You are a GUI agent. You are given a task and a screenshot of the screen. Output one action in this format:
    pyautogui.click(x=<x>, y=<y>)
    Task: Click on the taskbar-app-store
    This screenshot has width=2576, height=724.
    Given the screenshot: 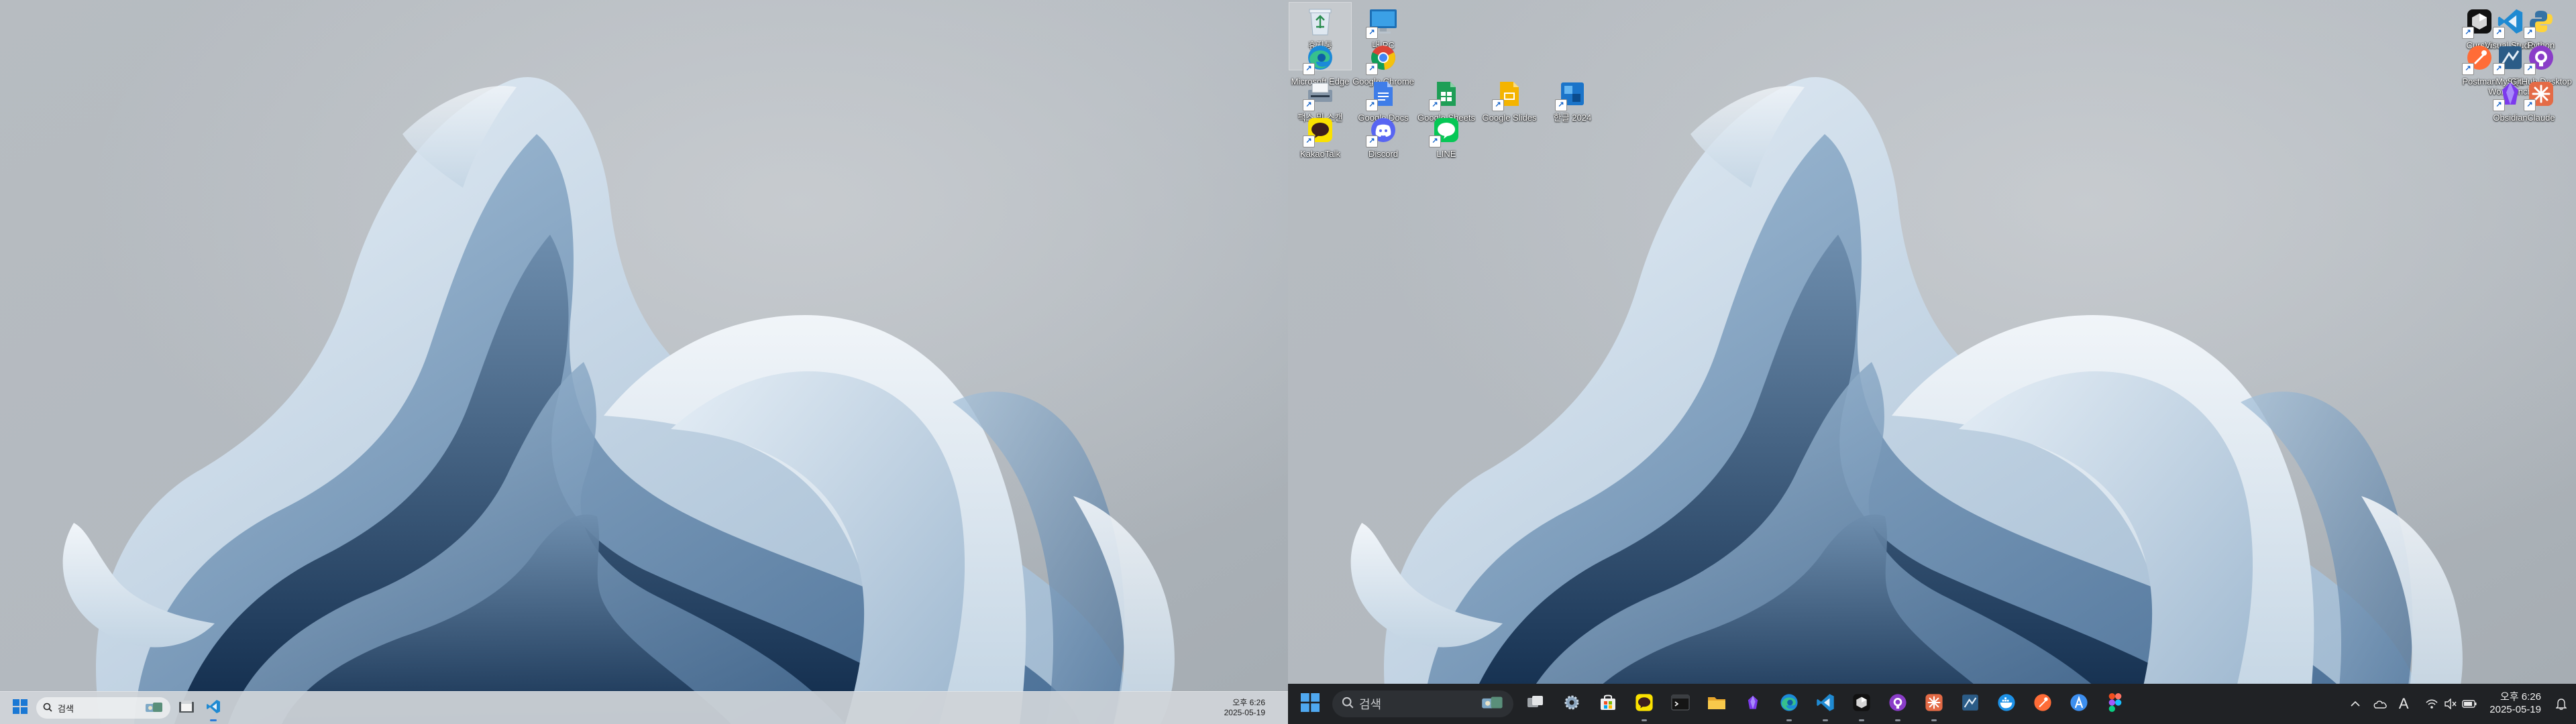 What is the action you would take?
    pyautogui.click(x=2079, y=704)
    